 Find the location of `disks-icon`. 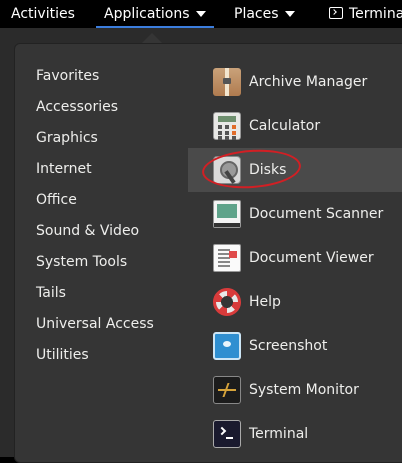

disks-icon is located at coordinates (227, 170).